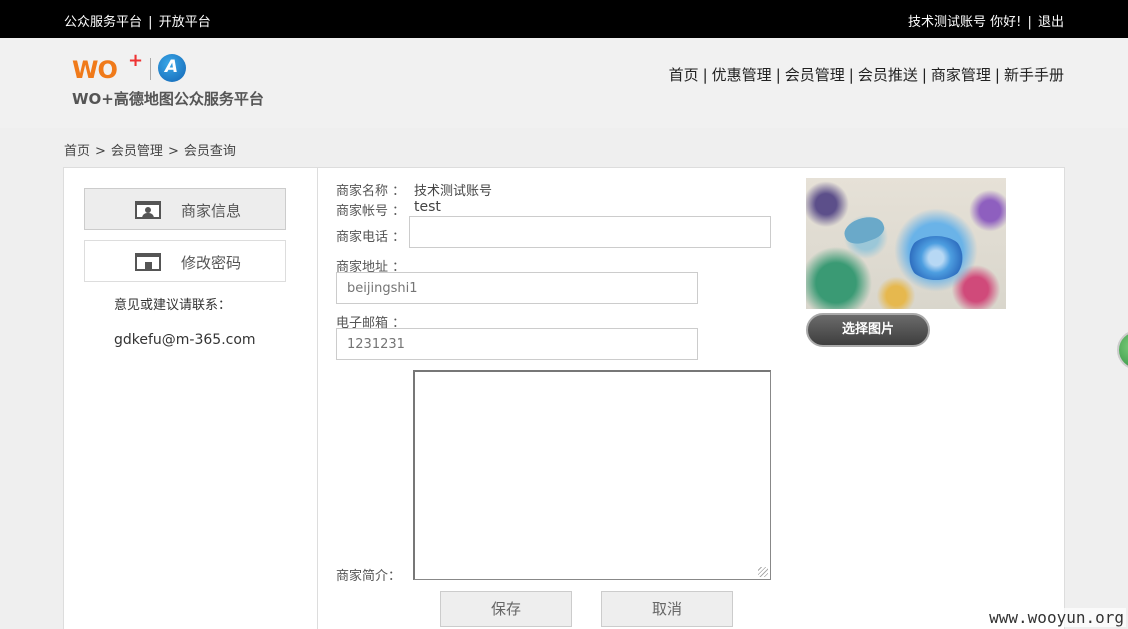 The height and width of the screenshot is (629, 1128). Describe the element at coordinates (136, 60) in the screenshot. I see `wo-logo-plus: +` at that location.